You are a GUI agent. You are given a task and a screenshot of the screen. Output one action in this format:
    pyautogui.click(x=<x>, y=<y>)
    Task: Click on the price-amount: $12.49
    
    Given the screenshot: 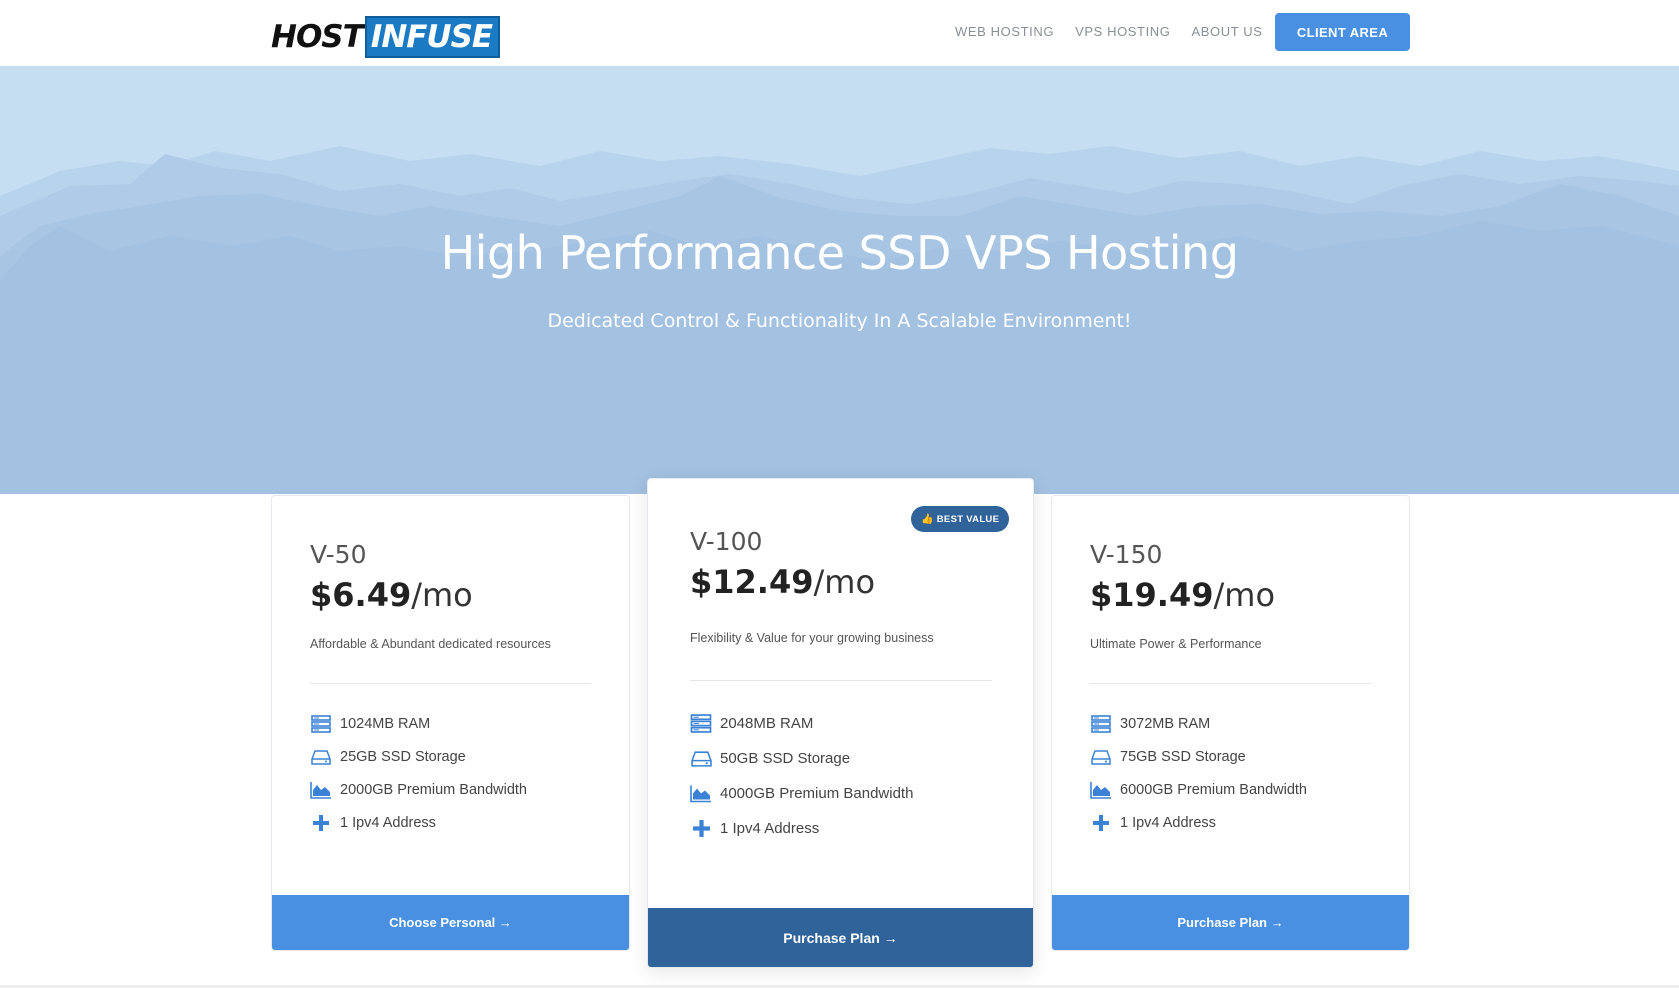 What is the action you would take?
    pyautogui.click(x=752, y=582)
    